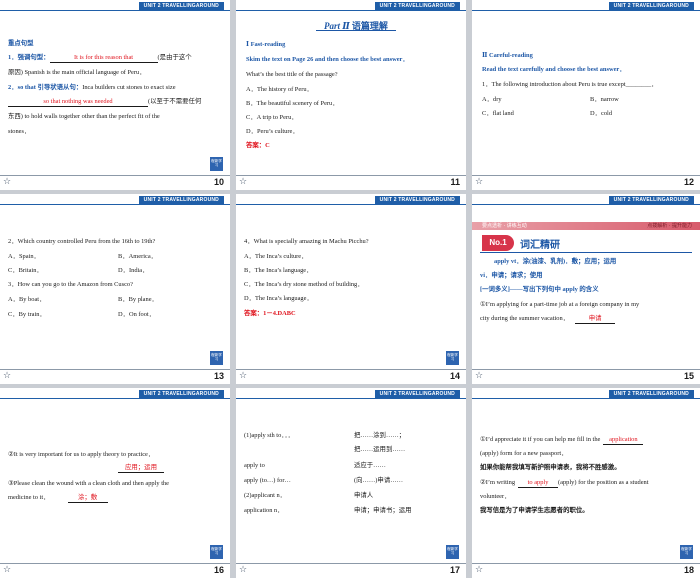  What do you see at coordinates (276, 256) in the screenshot?
I see `option-a: A．The Inca’s culture．` at bounding box center [276, 256].